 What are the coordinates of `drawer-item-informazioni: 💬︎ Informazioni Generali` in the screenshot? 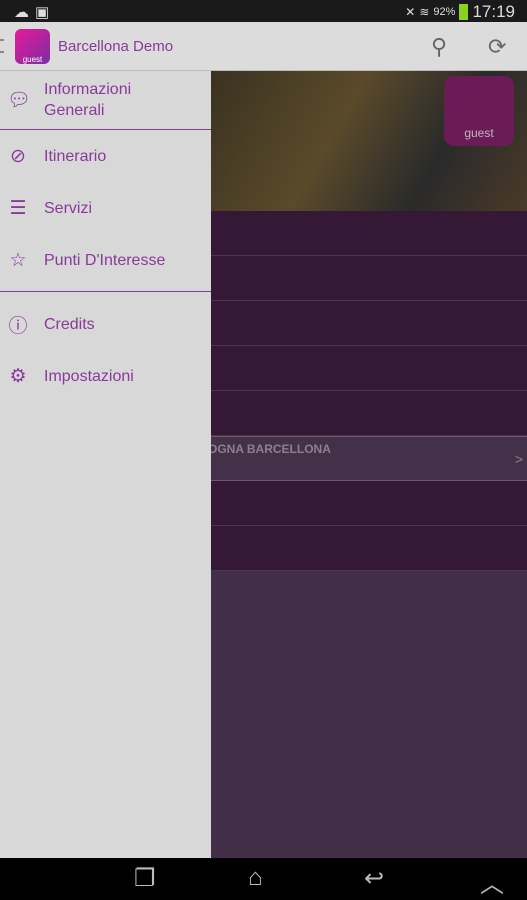 It's located at (105, 100).